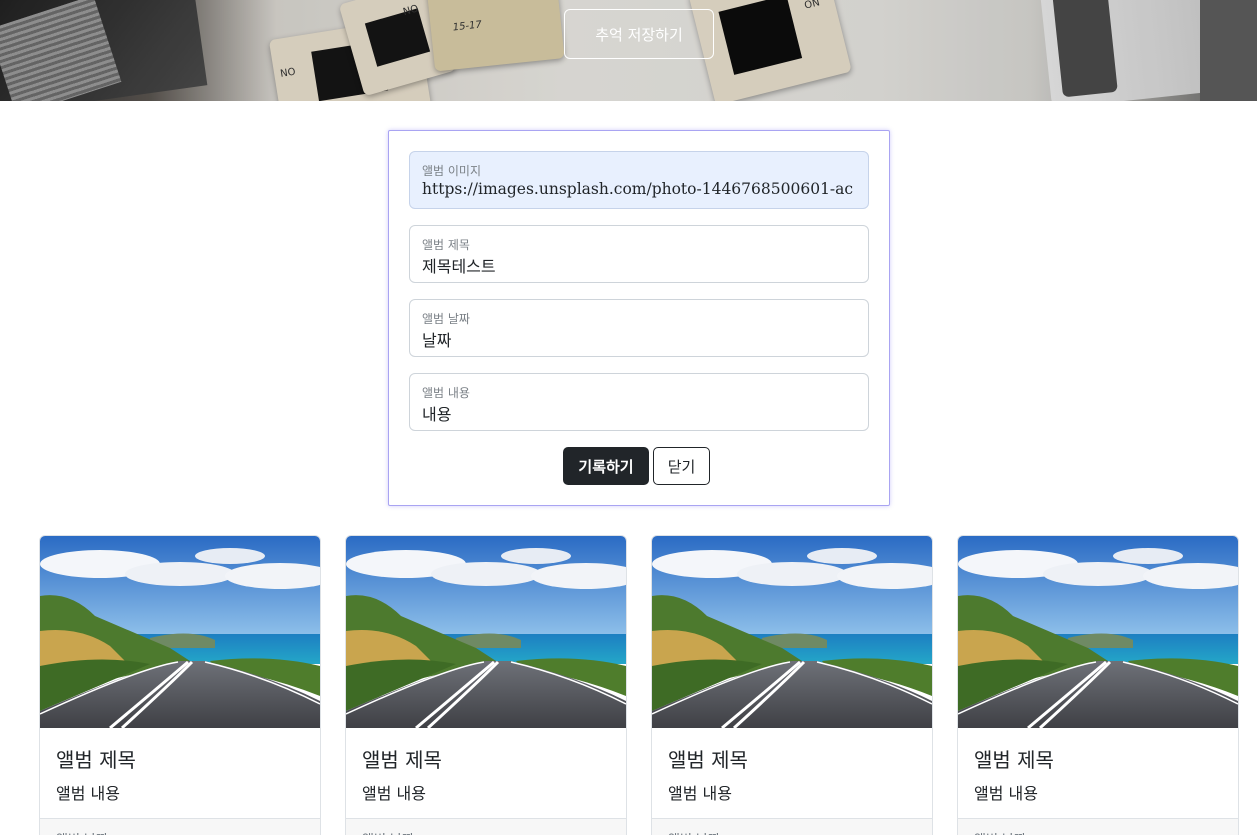 This screenshot has width=1257, height=835. What do you see at coordinates (446, 393) in the screenshot?
I see `album-content-label: 앨범 내용` at bounding box center [446, 393].